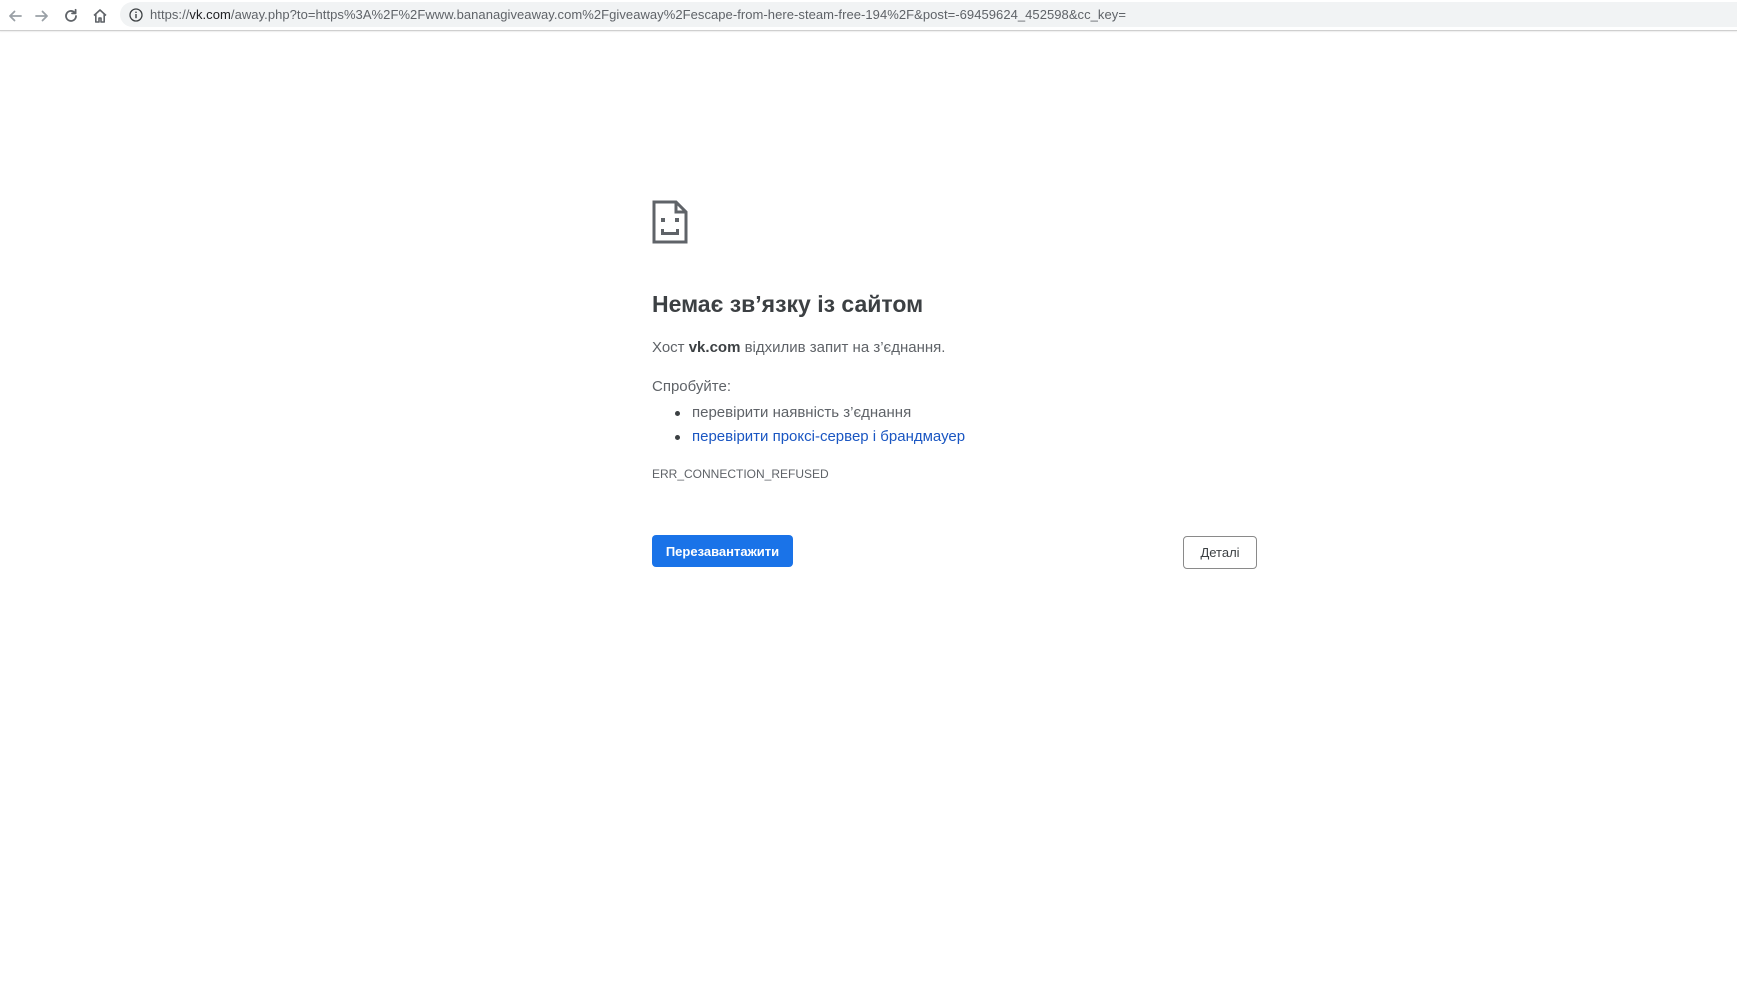  Describe the element at coordinates (714, 347) in the screenshot. I see `host-name: vk.com` at that location.